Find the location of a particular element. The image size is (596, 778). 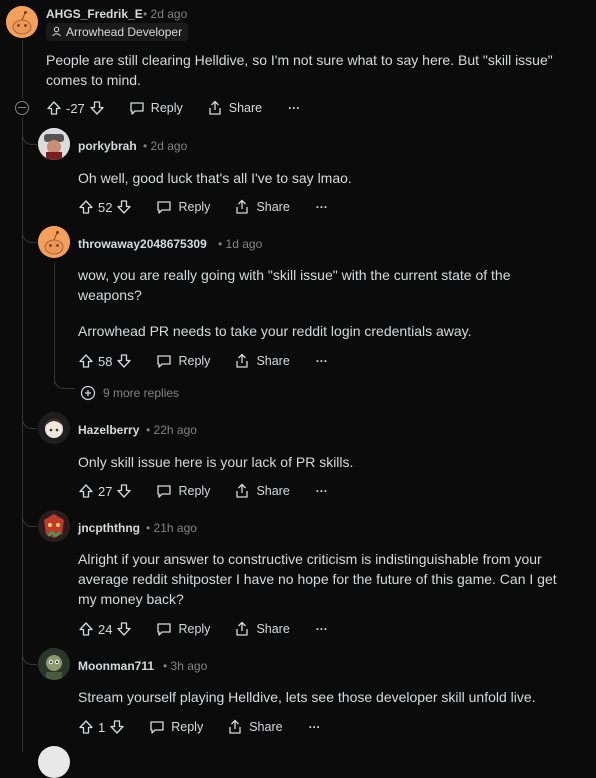

developer-flair-icon is located at coordinates (56, 31).